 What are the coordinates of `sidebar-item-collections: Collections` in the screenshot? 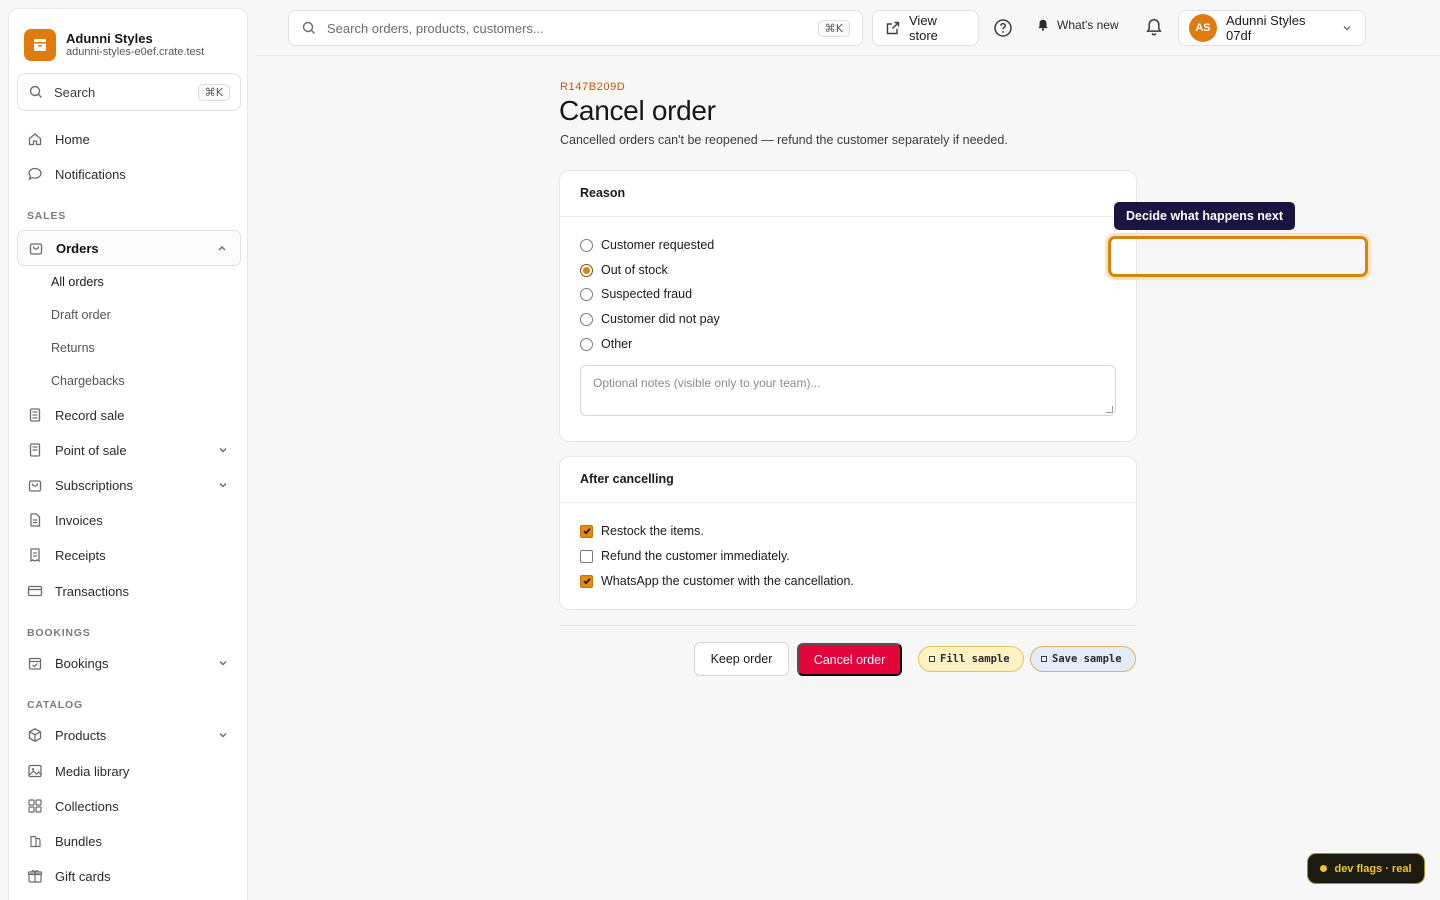 It's located at (129, 806).